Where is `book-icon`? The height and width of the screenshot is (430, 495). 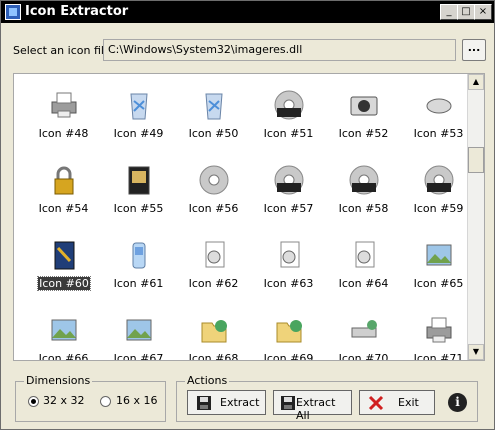
book-icon is located at coordinates (64, 255).